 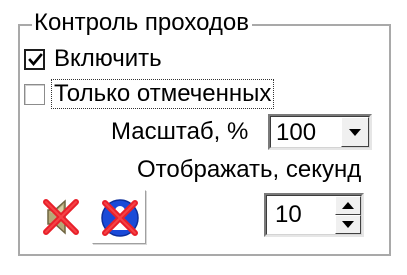 What do you see at coordinates (288, 214) in the screenshot?
I see `display-seconds-value: 10` at bounding box center [288, 214].